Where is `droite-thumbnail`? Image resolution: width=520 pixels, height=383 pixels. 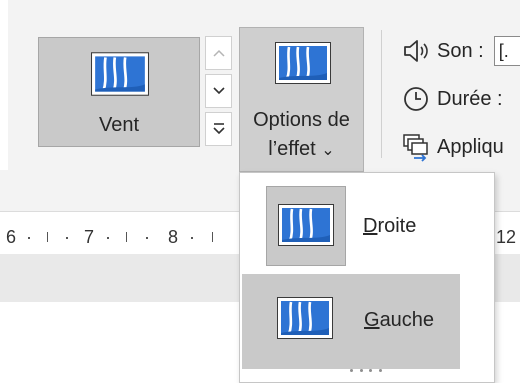
droite-thumbnail is located at coordinates (306, 226).